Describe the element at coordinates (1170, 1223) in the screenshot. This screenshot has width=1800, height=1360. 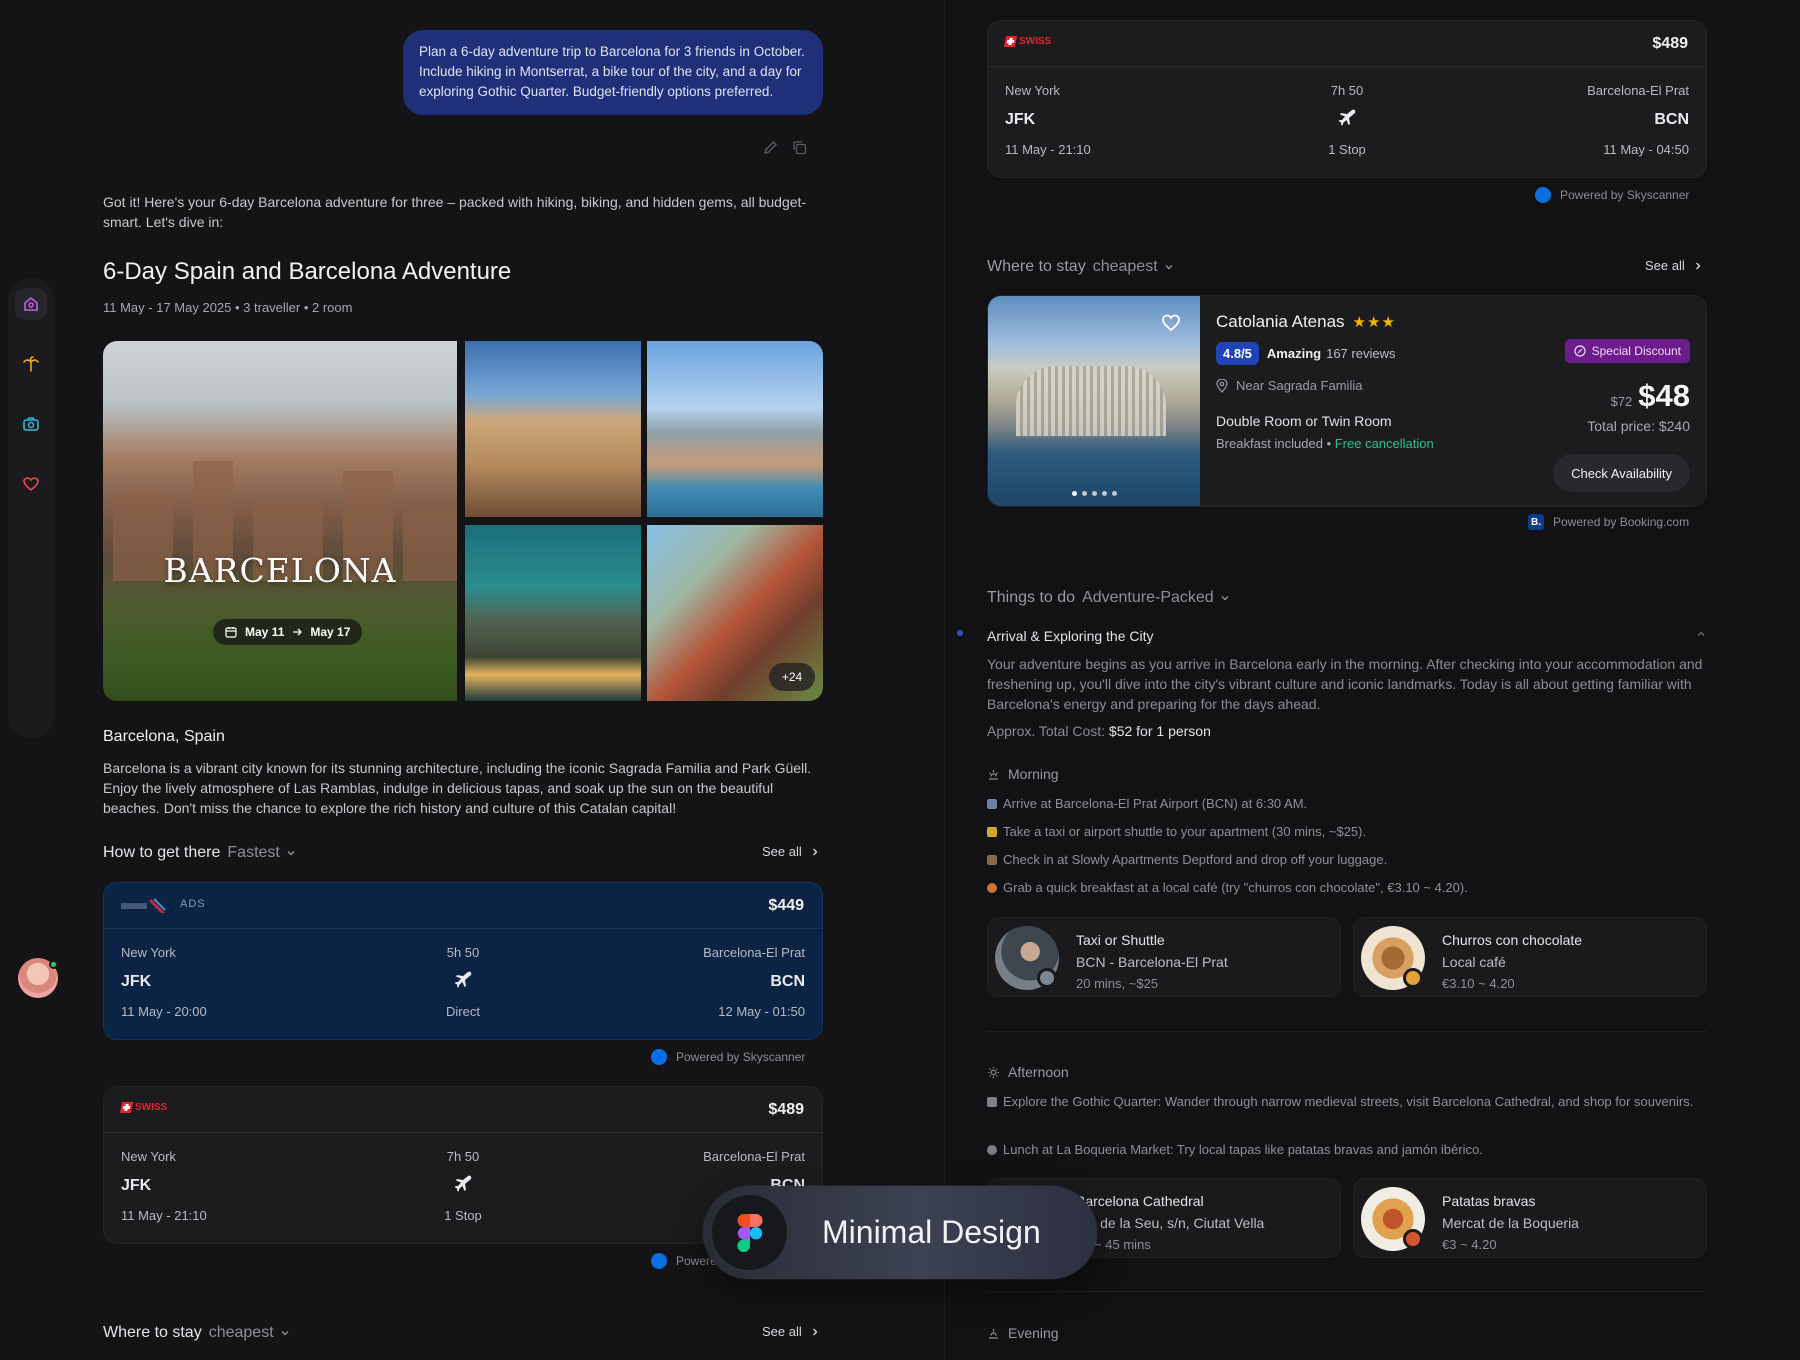
I see `activity-subtitle: Pla de la Seu, s/n, Ciutat Vella` at that location.